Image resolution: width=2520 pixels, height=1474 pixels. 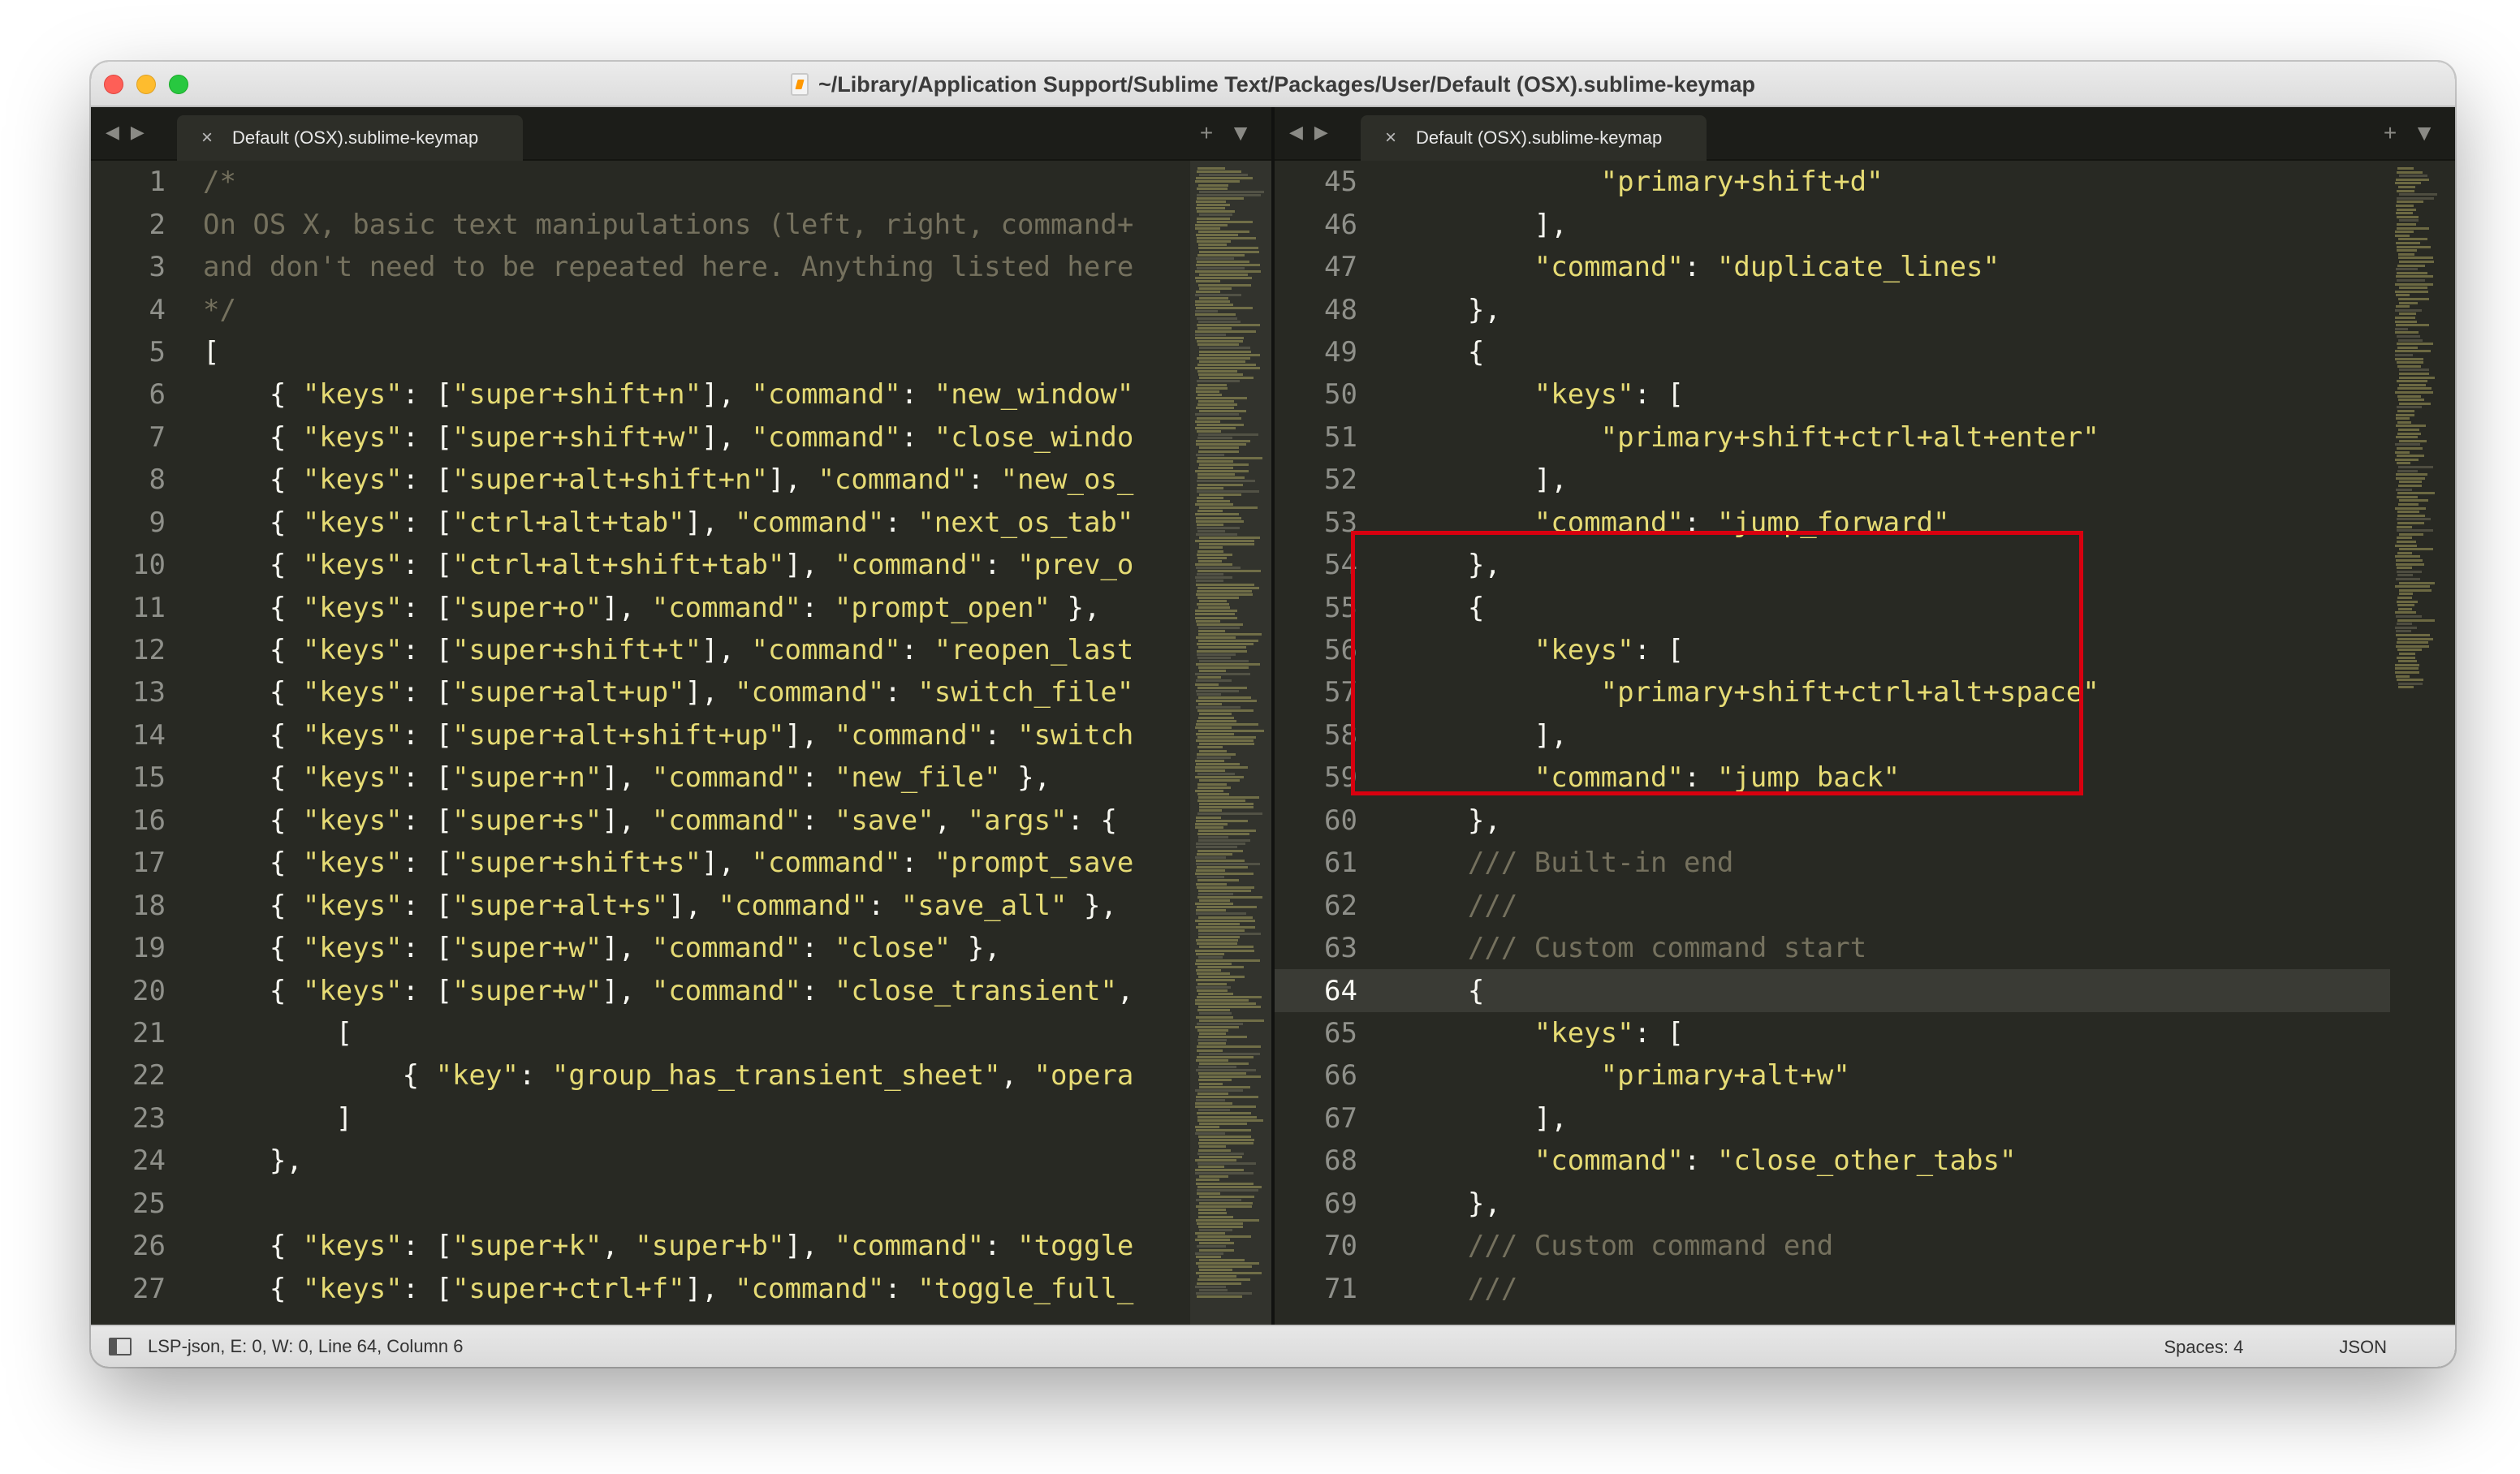 What do you see at coordinates (1865, 990) in the screenshot?
I see `code-line: 64 {` at bounding box center [1865, 990].